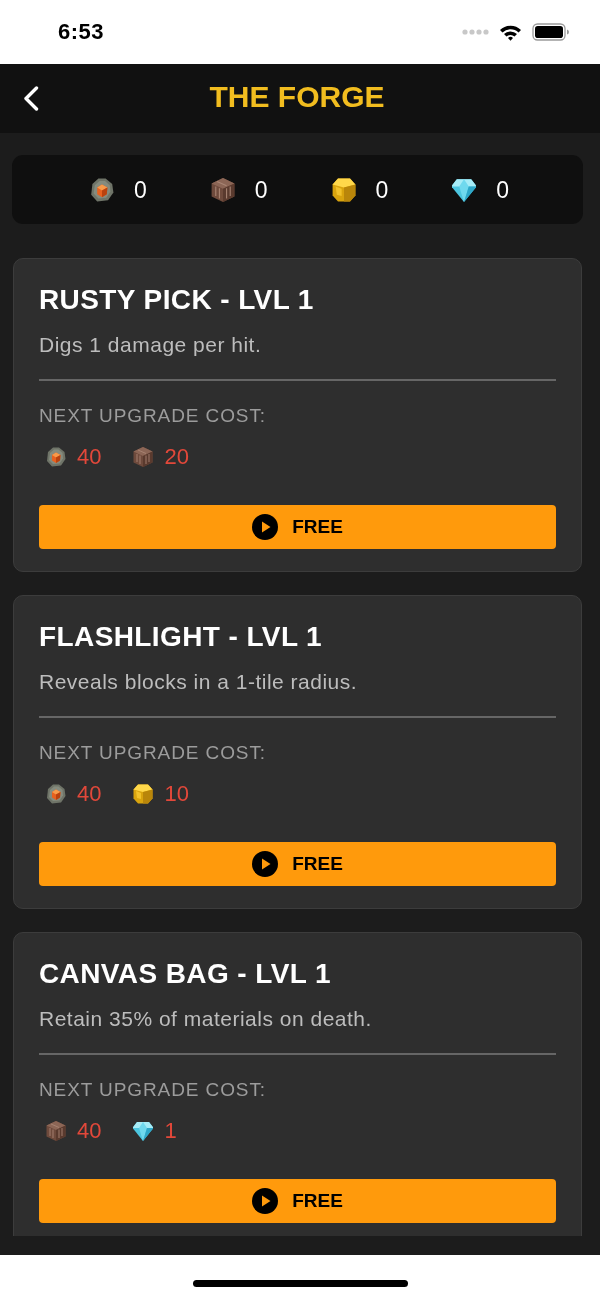 The width and height of the screenshot is (600, 1299). Describe the element at coordinates (206, 1019) in the screenshot. I see `upgrade-description: Retain 35% of materials on death.` at that location.